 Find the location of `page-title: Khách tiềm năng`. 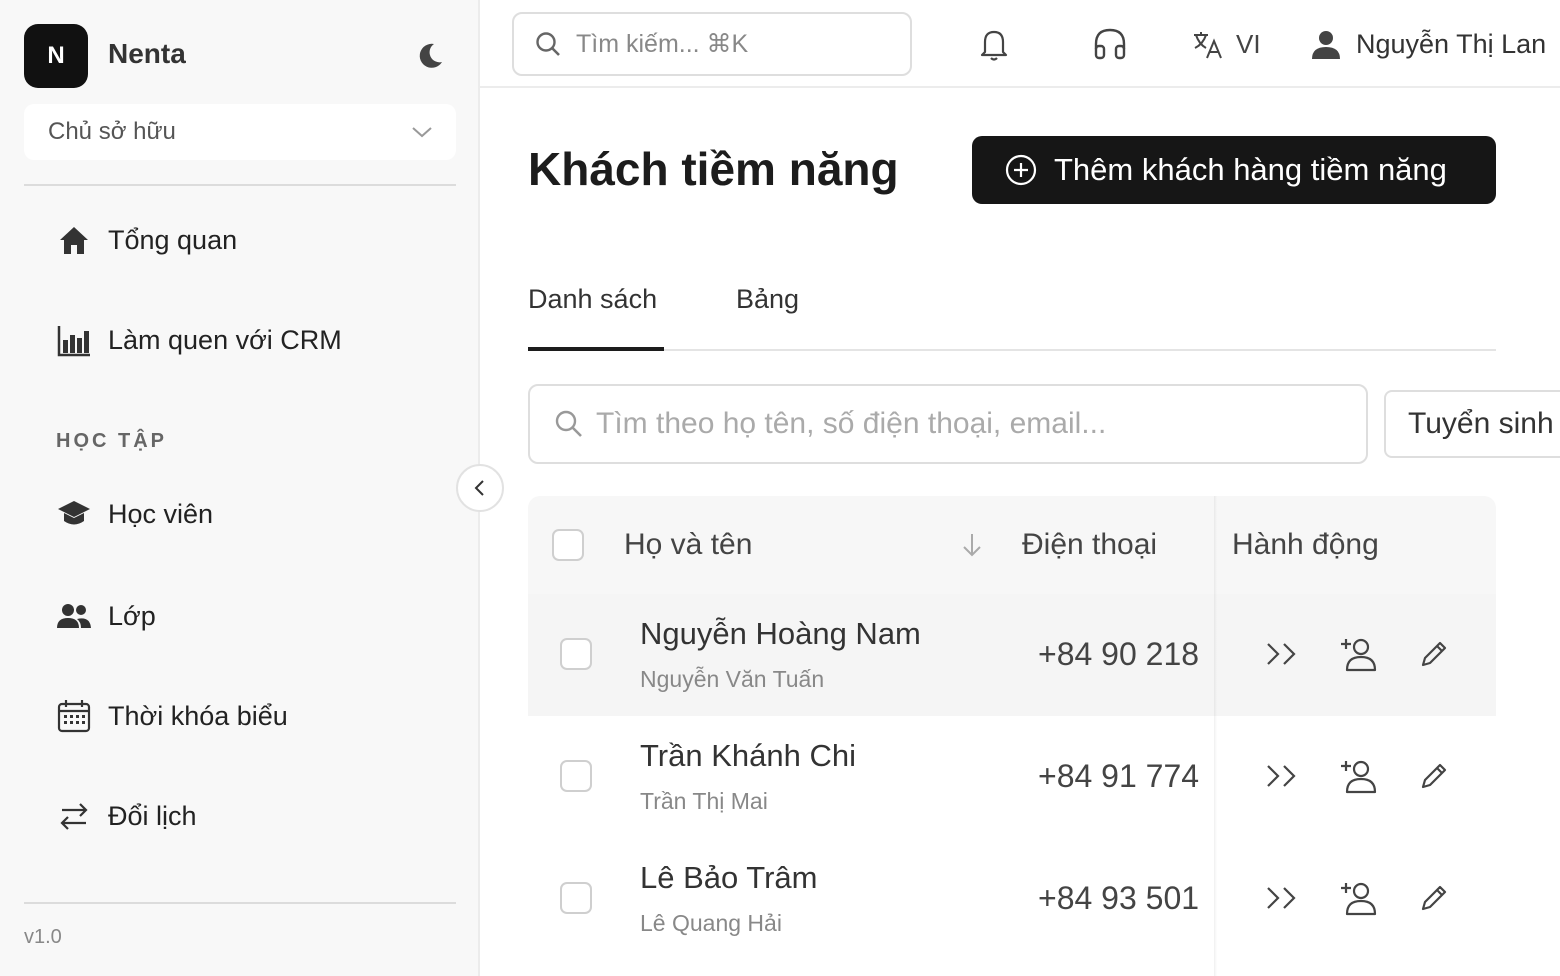

page-title: Khách tiềm năng is located at coordinates (713, 169).